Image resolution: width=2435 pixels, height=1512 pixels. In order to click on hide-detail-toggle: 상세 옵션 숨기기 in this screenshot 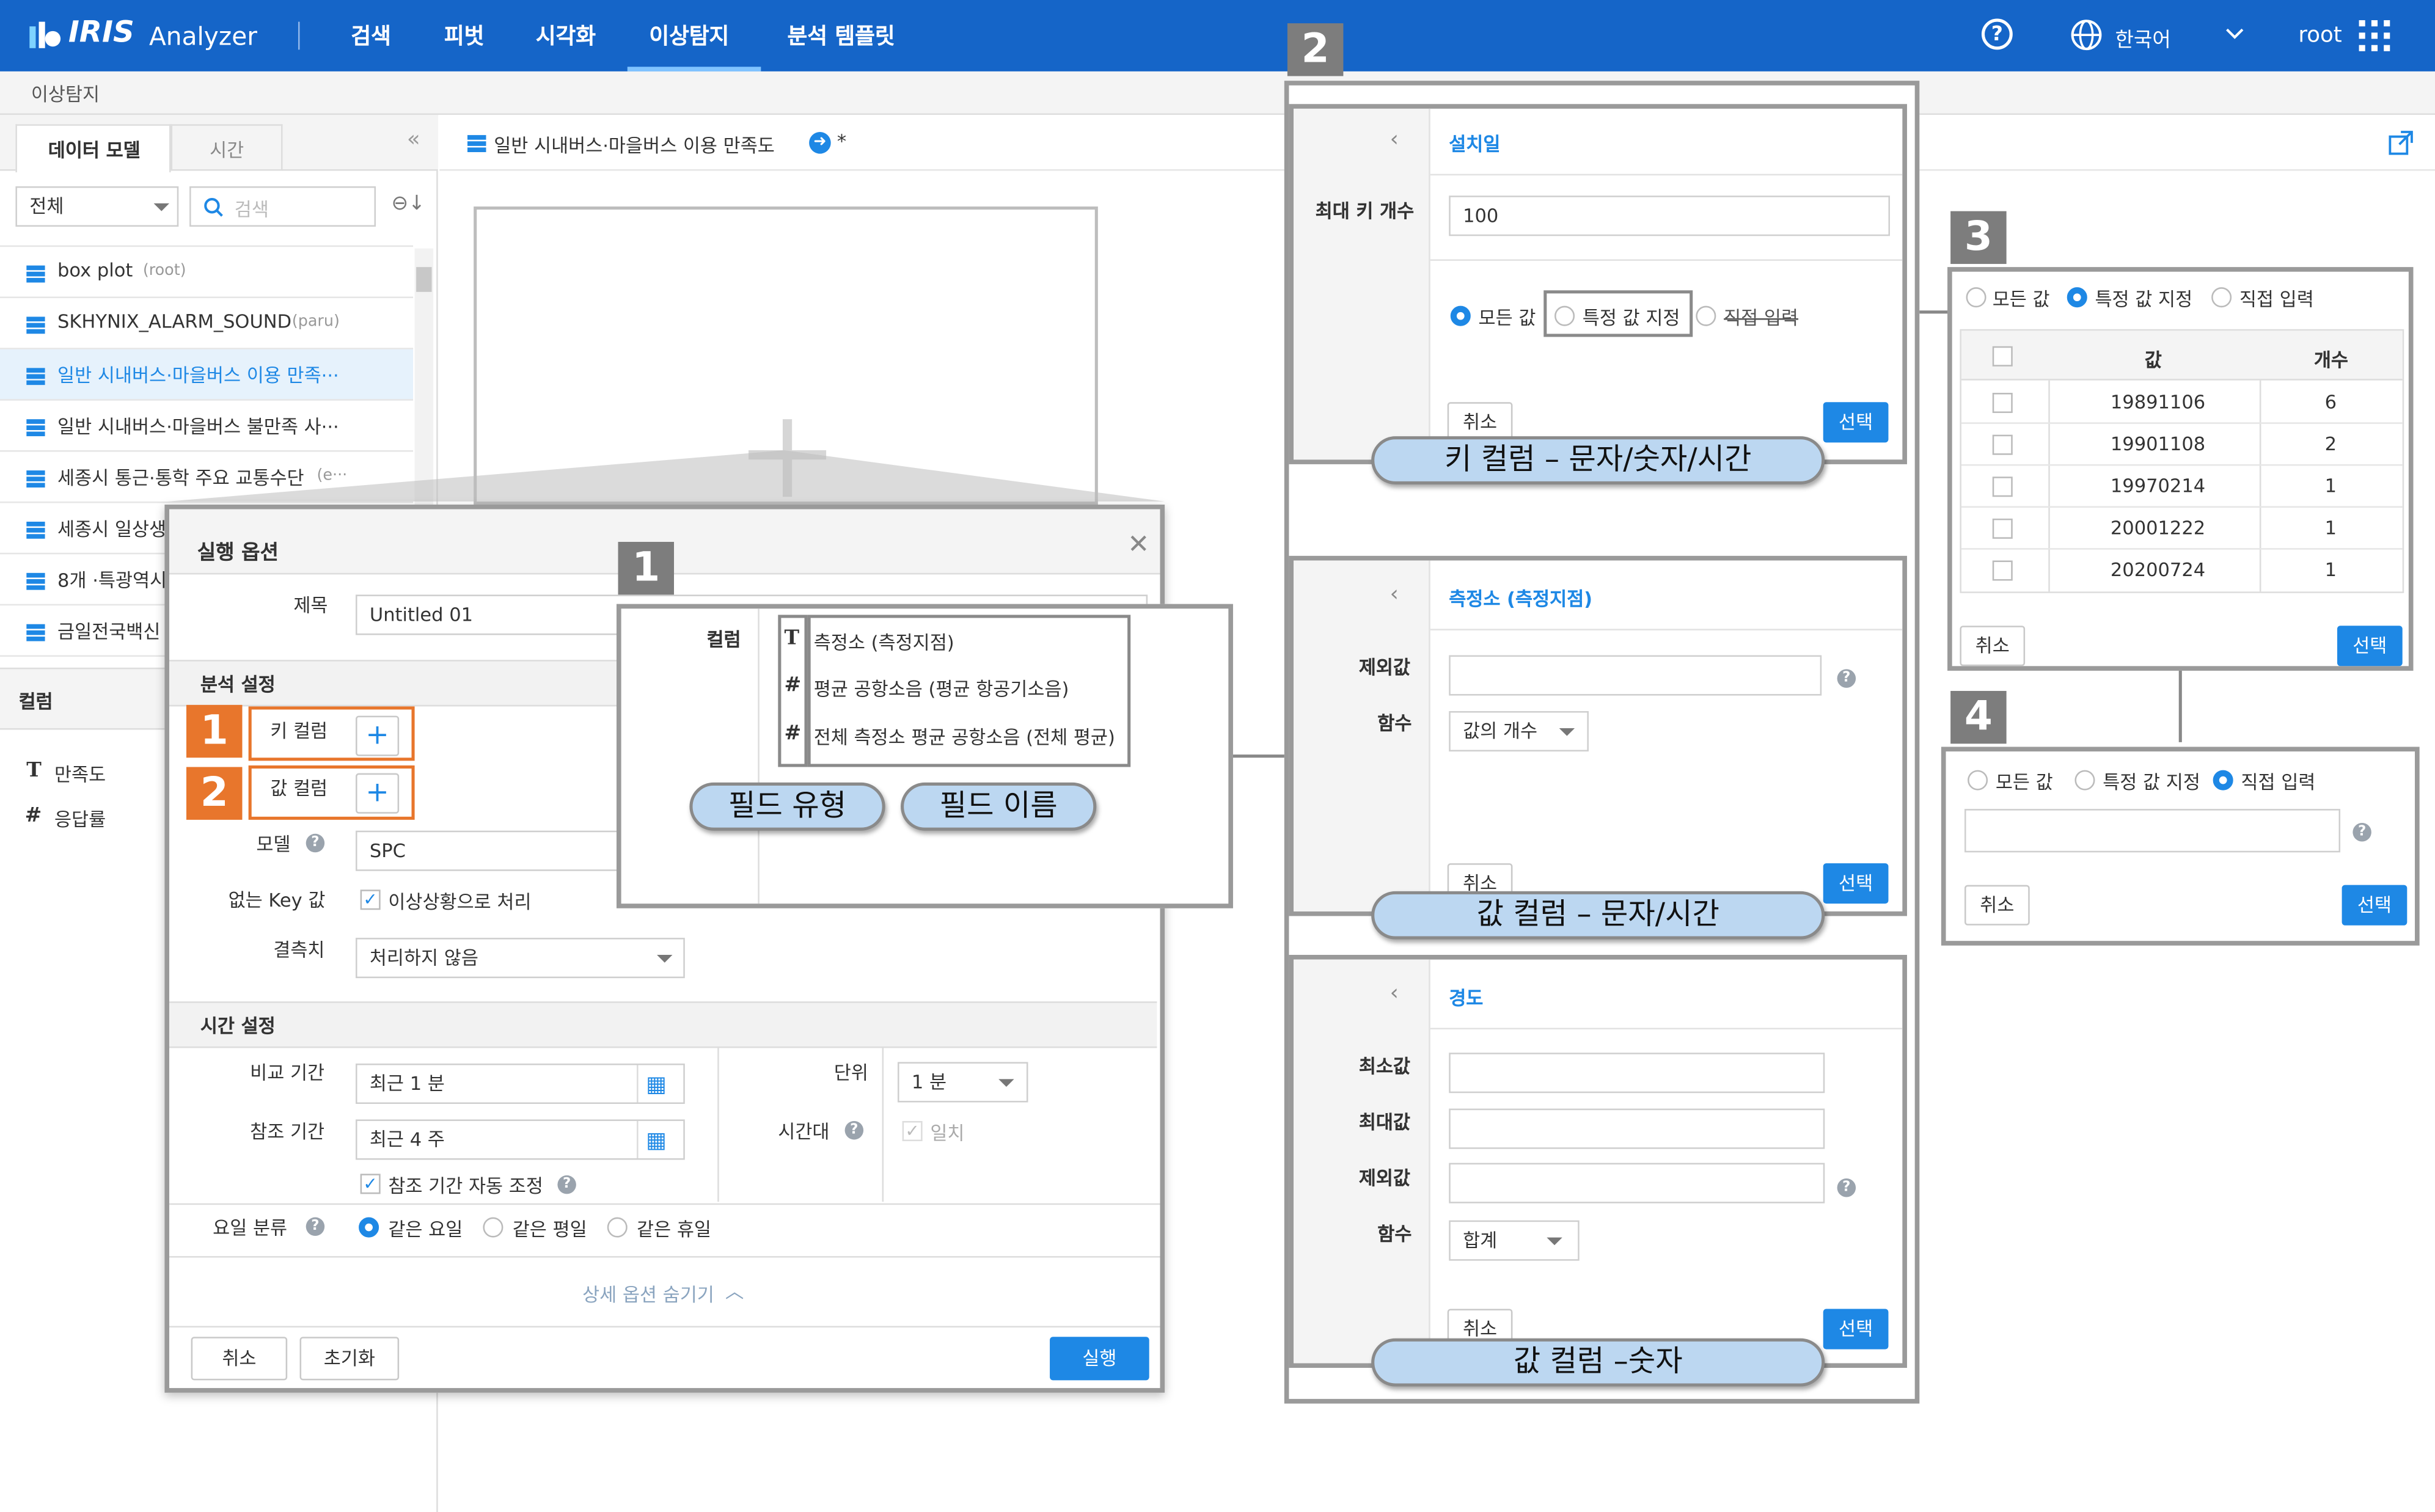, I will do `click(648, 1294)`.